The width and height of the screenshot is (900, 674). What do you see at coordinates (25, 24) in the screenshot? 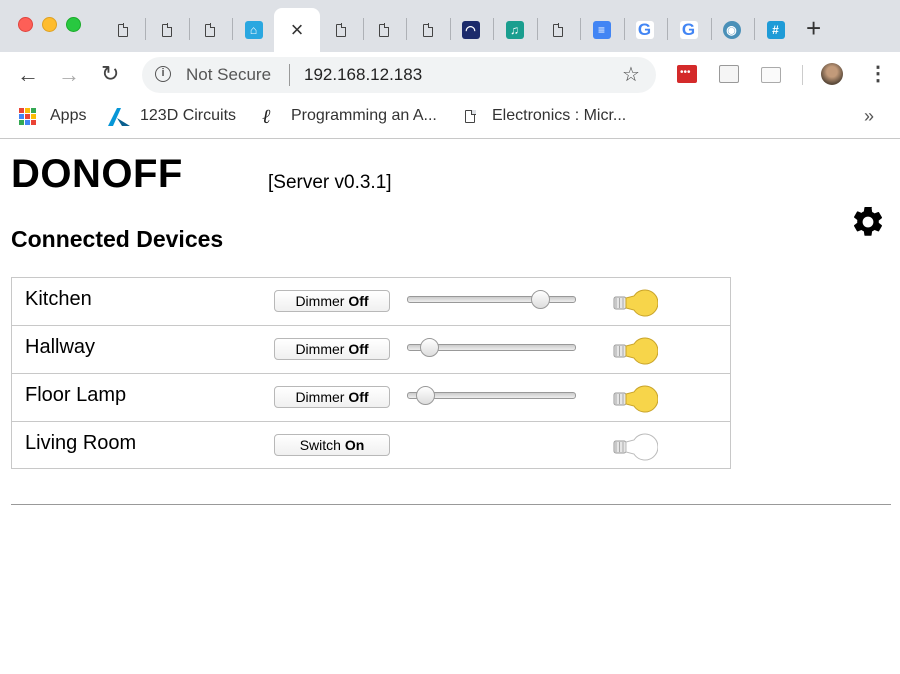
I see `close-window-button` at bounding box center [25, 24].